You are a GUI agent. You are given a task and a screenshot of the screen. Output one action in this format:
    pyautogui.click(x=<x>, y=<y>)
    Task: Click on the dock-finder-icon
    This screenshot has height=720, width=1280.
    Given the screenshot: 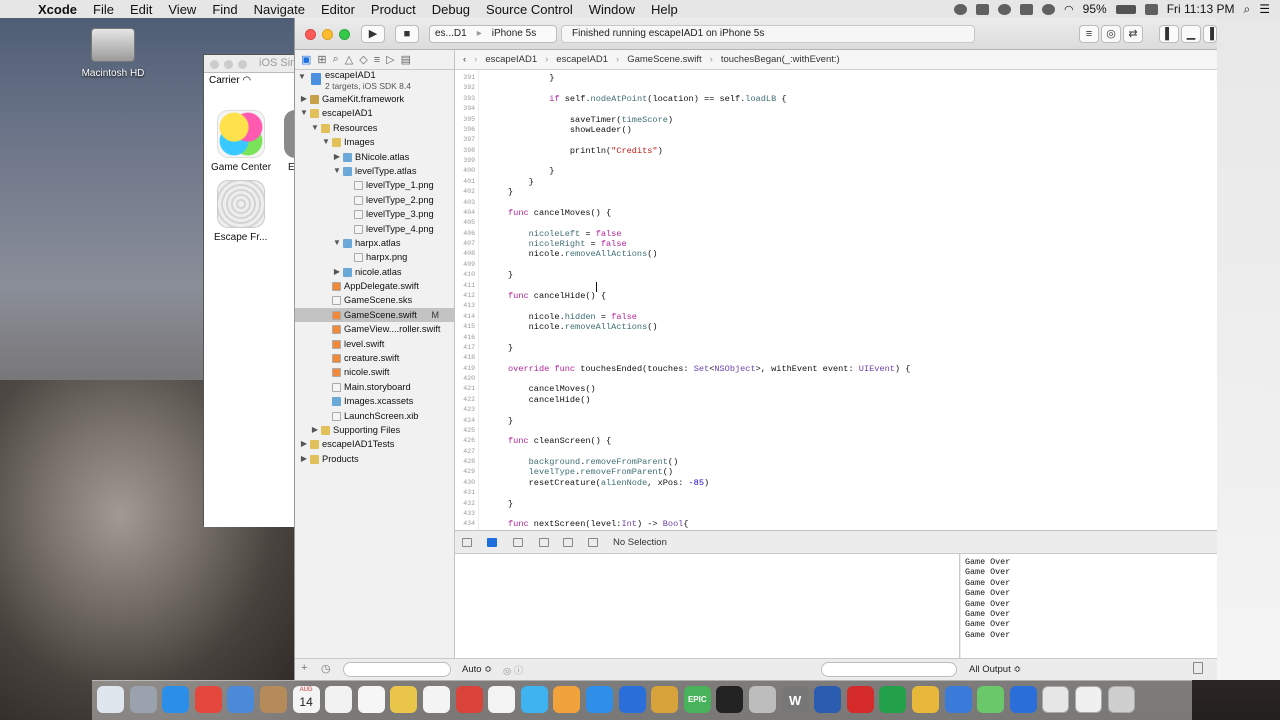 What is the action you would take?
    pyautogui.click(x=110, y=699)
    